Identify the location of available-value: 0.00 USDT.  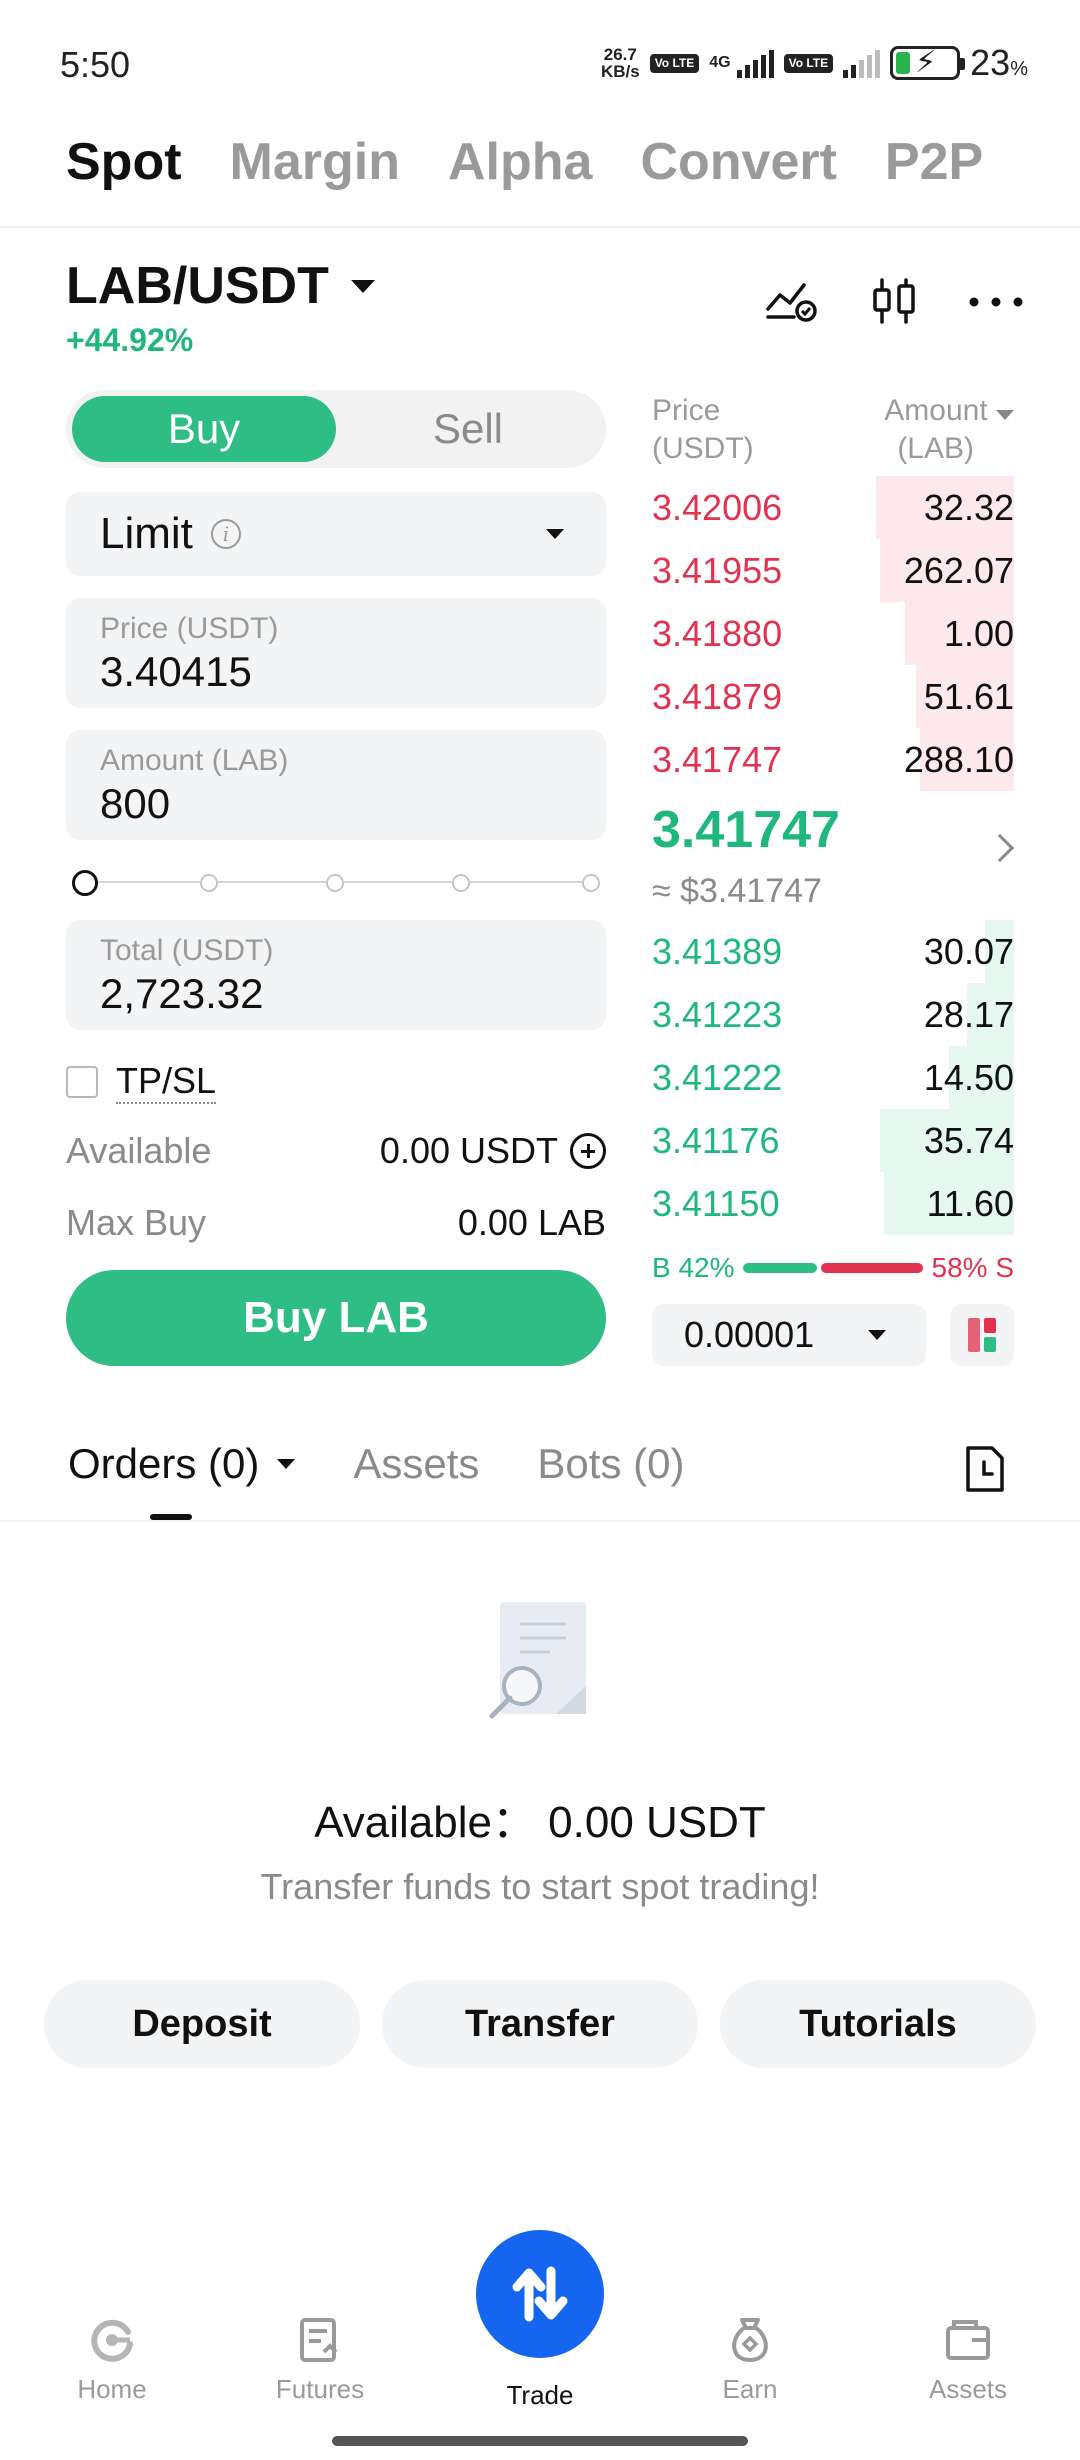
(468, 1150).